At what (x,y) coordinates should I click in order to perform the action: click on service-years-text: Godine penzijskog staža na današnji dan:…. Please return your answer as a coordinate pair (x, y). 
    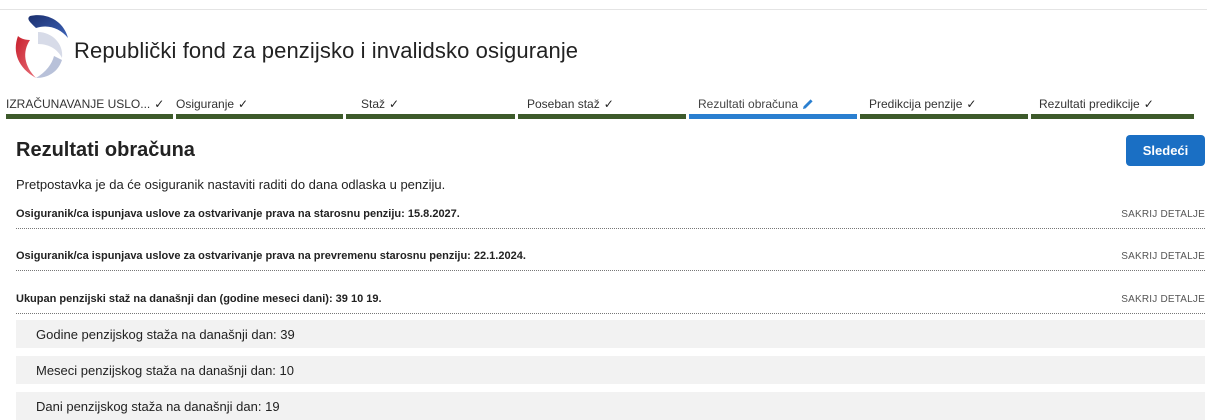
    Looking at the image, I should click on (165, 334).